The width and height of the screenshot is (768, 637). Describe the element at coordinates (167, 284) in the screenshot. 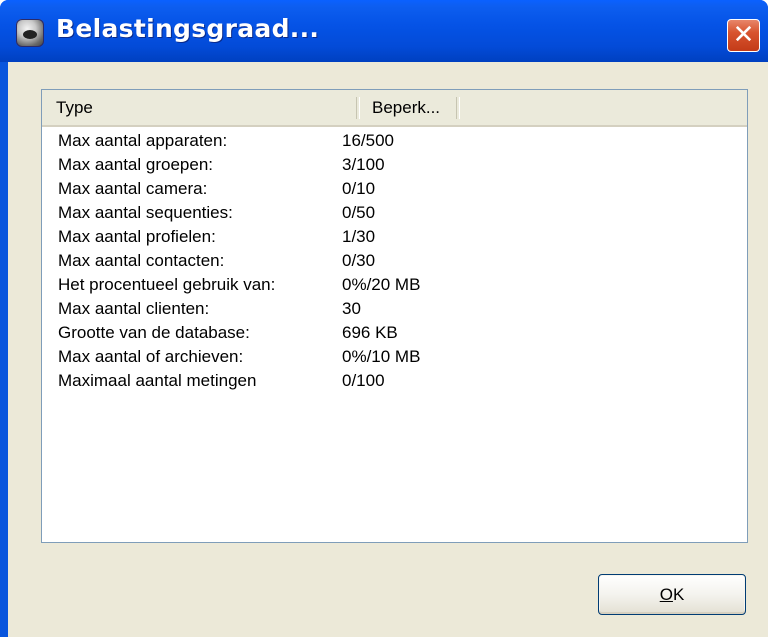

I see `cell-type: Het procentueel gebruik van:` at that location.